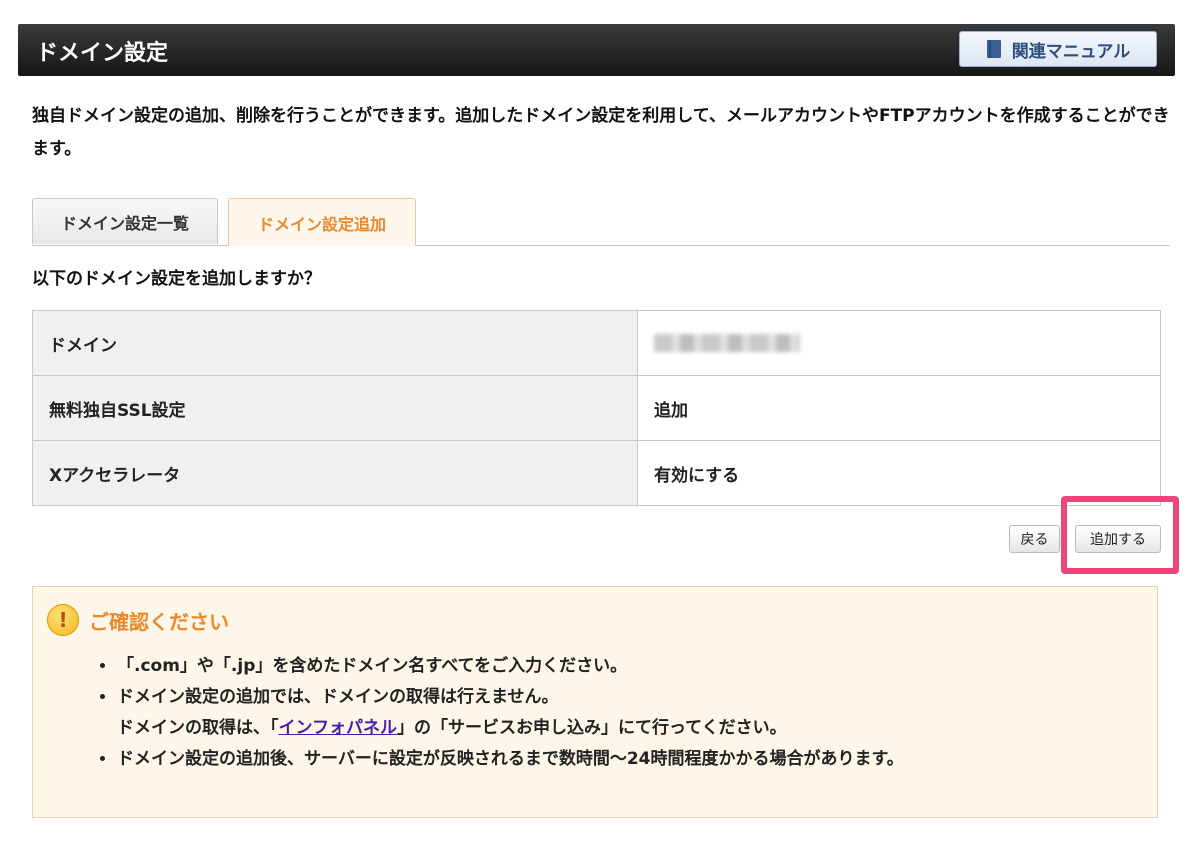 The image size is (1200, 850). What do you see at coordinates (1071, 51) in the screenshot?
I see `related-manual-label: 関連マニュアル` at bounding box center [1071, 51].